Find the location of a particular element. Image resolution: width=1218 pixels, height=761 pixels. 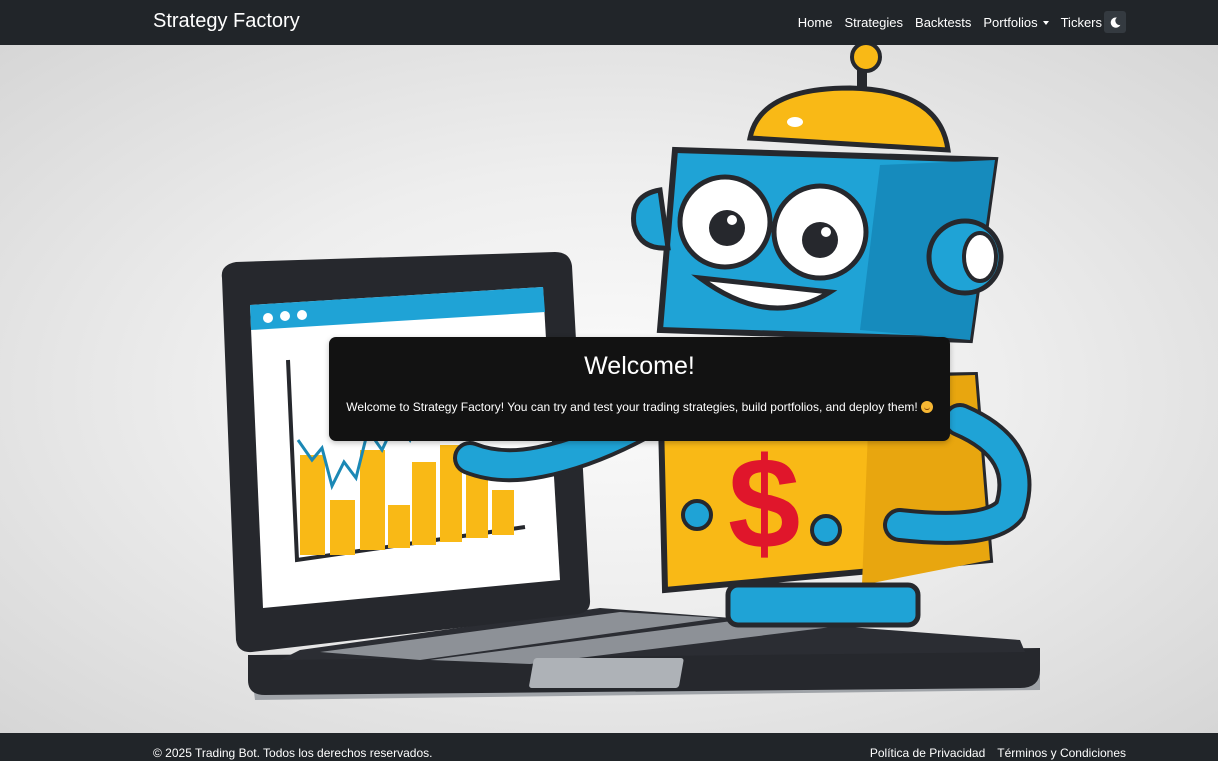

nav-tickers: Tickers is located at coordinates (1081, 22).